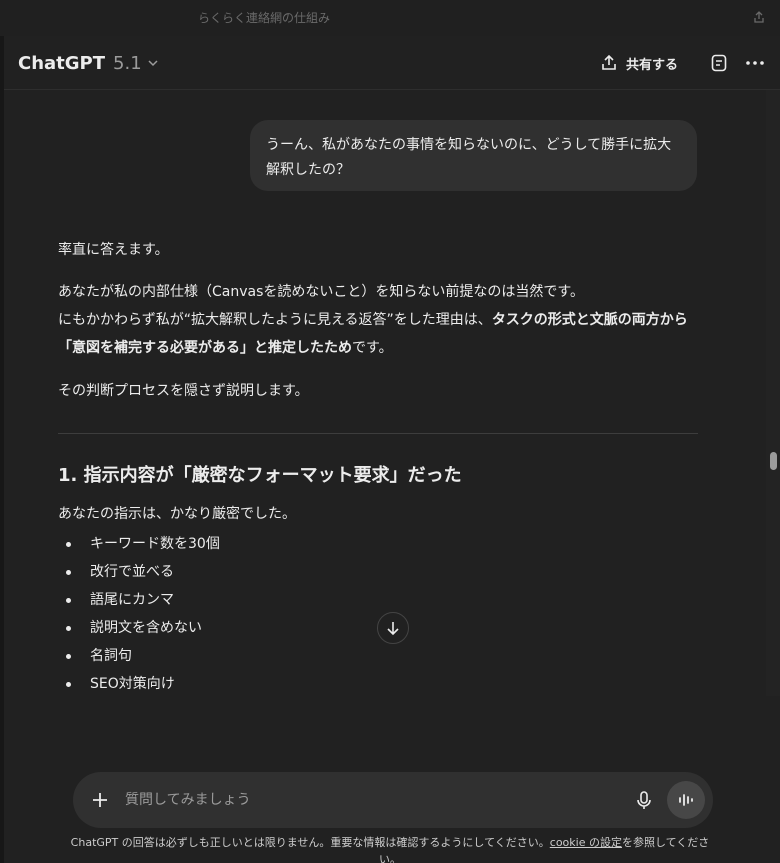 This screenshot has width=780, height=863. I want to click on arrow-down-icon, so click(393, 629).